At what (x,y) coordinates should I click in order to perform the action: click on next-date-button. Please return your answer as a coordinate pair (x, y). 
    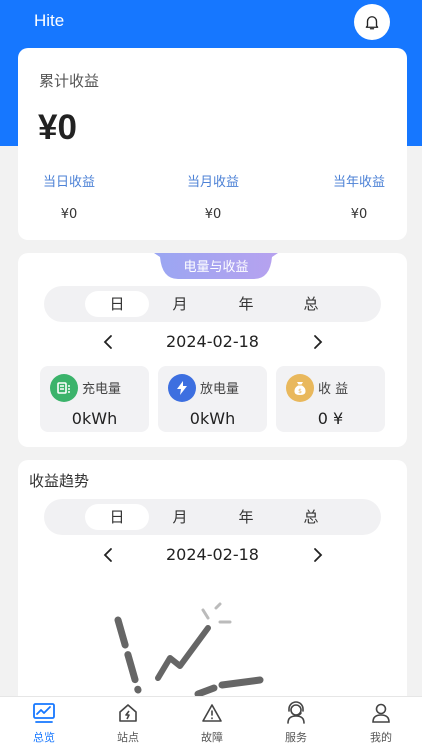
    Looking at the image, I should click on (318, 342).